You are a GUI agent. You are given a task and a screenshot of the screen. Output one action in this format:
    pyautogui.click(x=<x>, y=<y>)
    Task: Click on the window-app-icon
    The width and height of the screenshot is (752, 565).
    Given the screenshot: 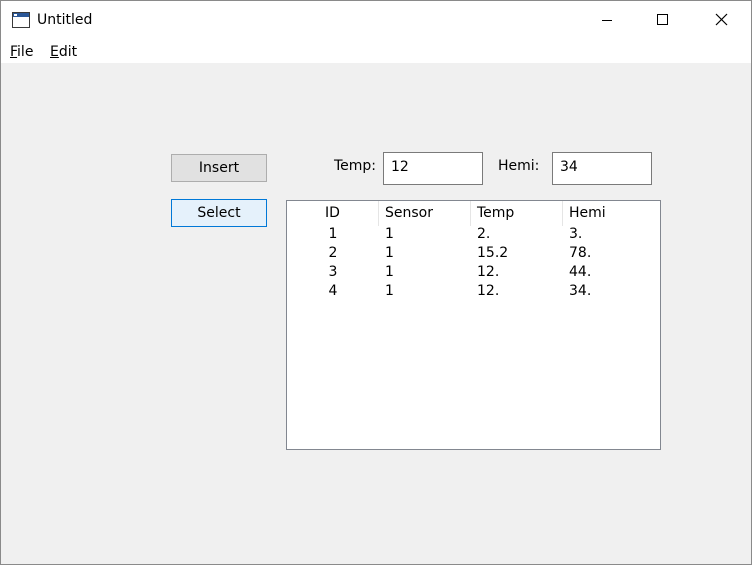 What is the action you would take?
    pyautogui.click(x=21, y=20)
    